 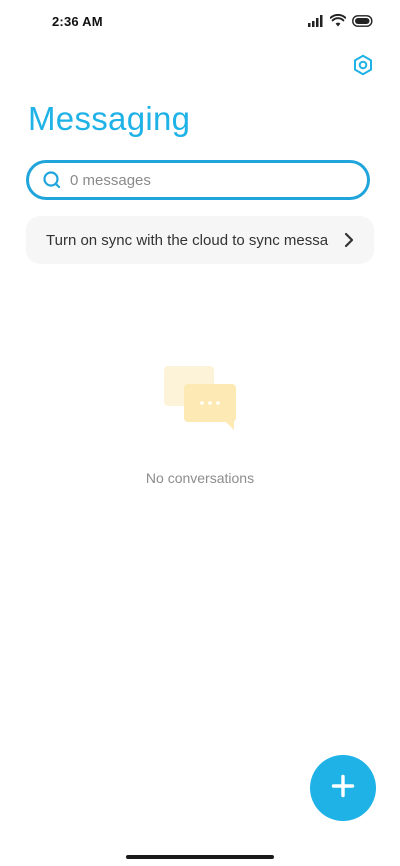 I want to click on page-title: Messaging, so click(x=109, y=118).